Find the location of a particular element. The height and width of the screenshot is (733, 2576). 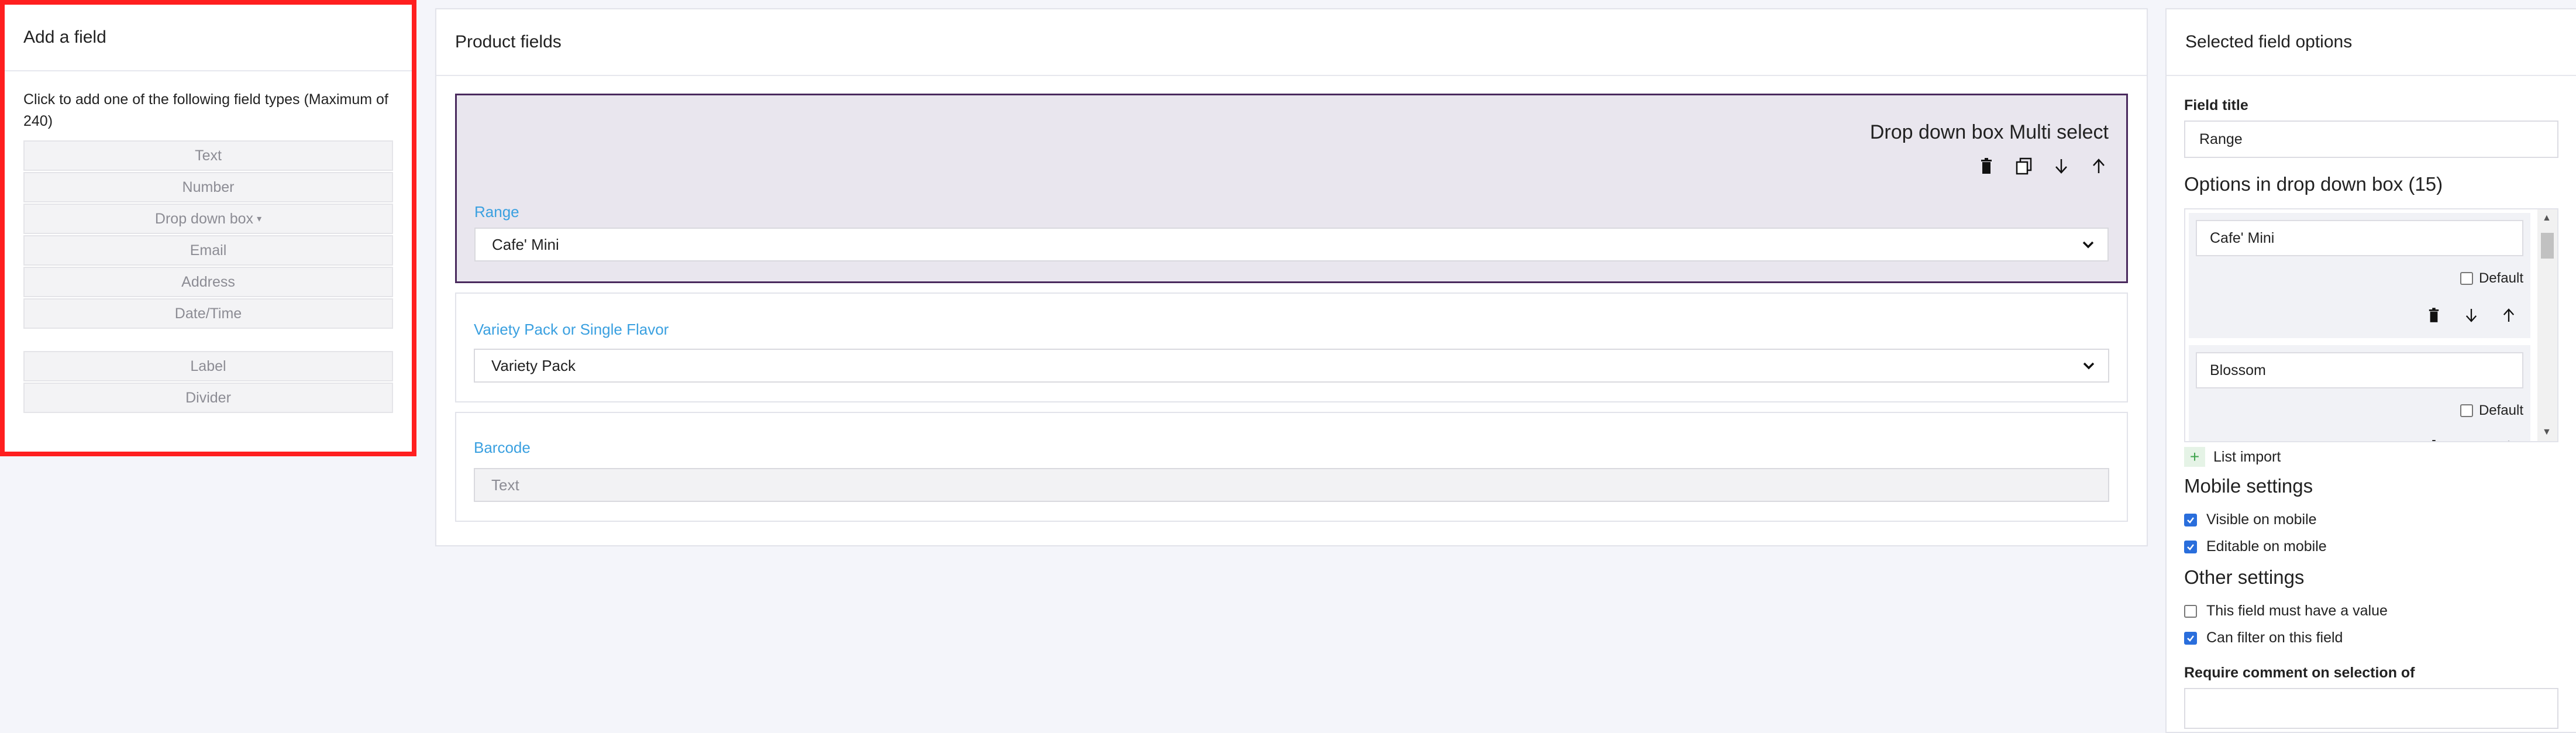

mobile-settings-heading: Mobile settings is located at coordinates (2248, 486).